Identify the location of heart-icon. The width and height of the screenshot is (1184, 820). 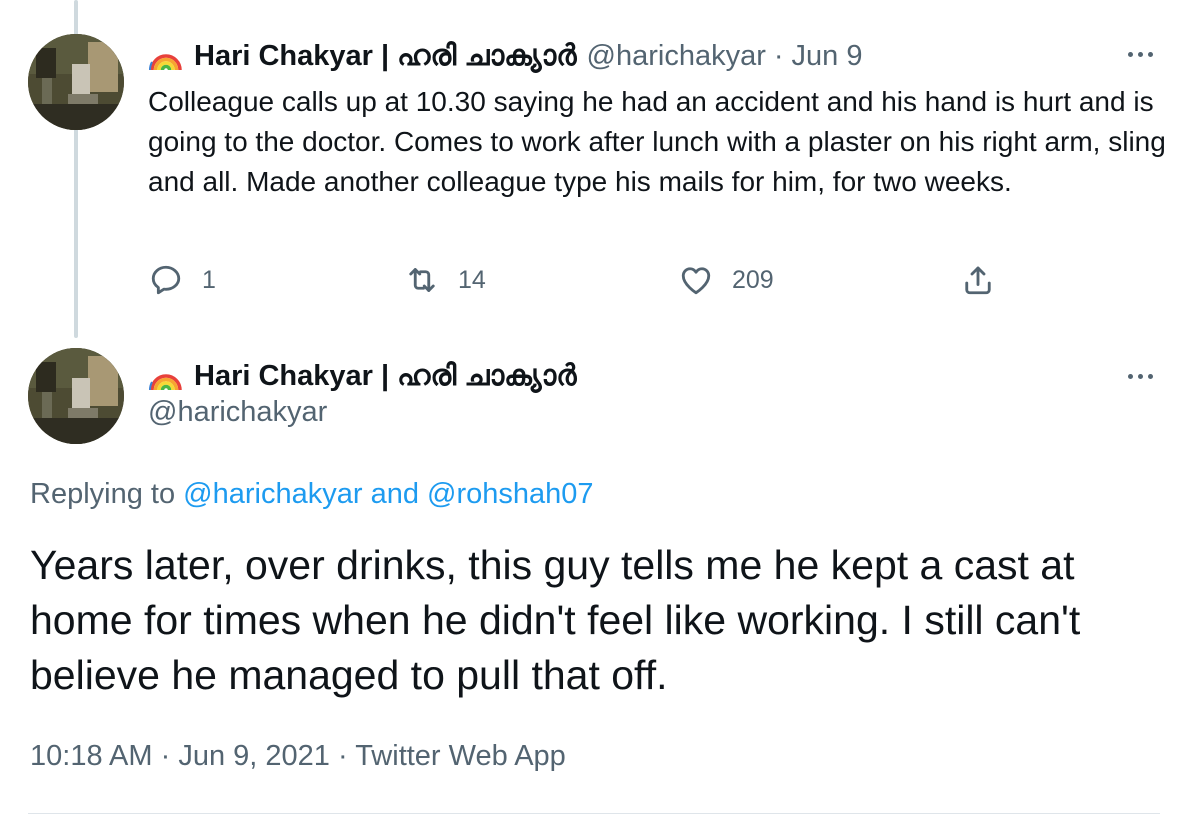
(696, 281).